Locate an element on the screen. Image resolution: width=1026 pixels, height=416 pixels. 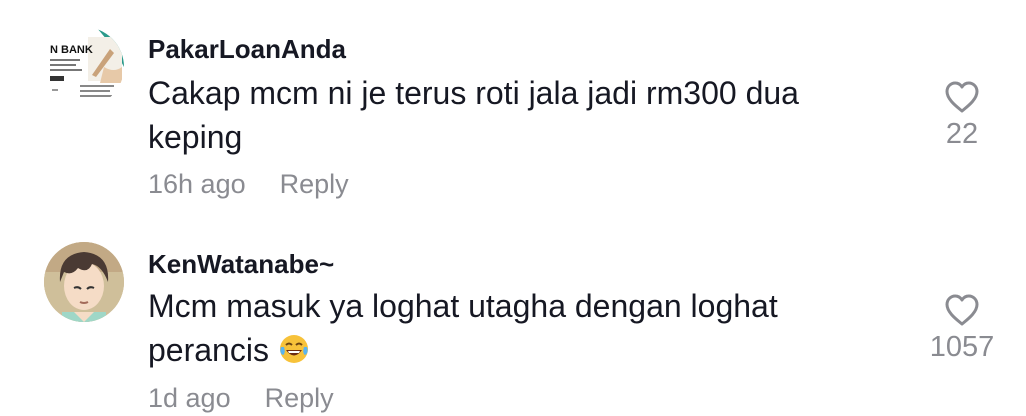
comment-meta: 1d ago Reply is located at coordinates (241, 398).